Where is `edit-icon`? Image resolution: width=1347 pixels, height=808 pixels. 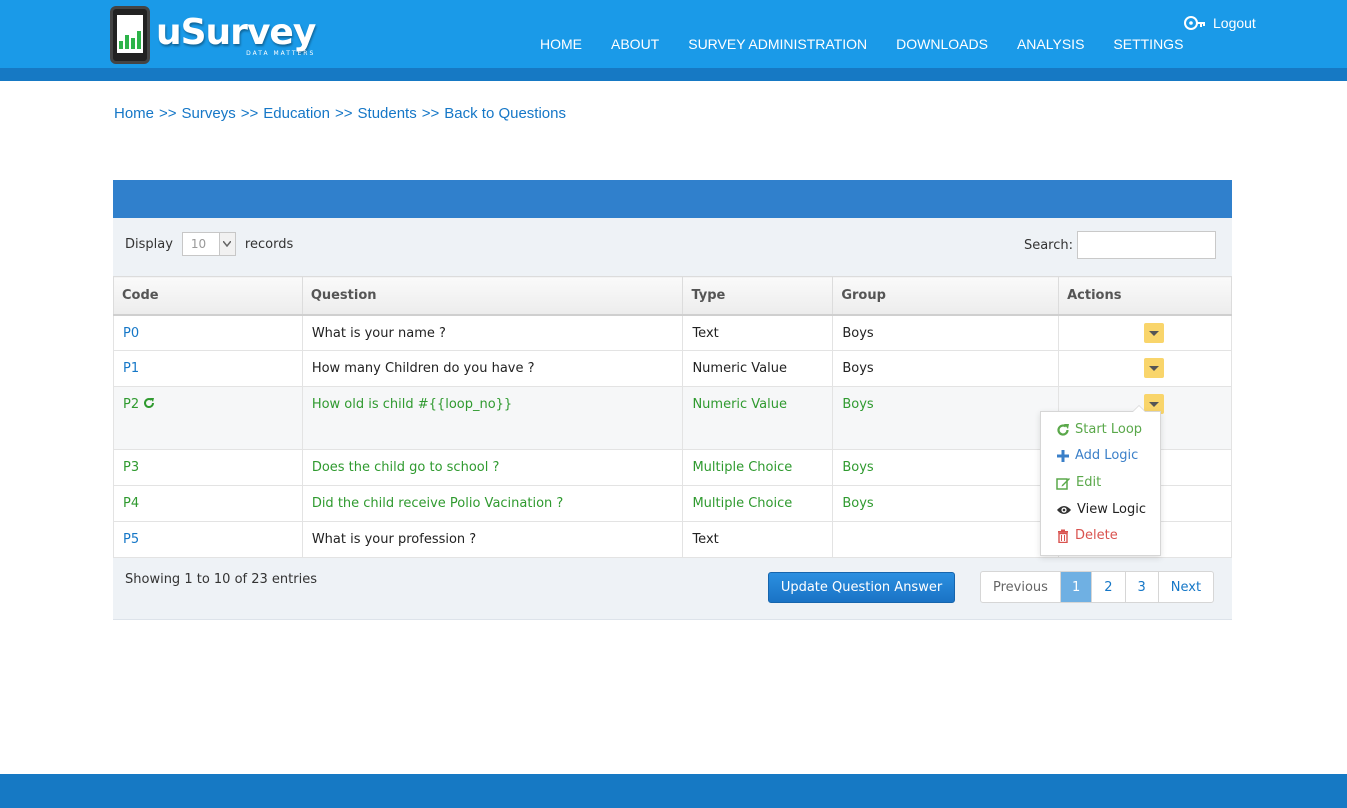 edit-icon is located at coordinates (1063, 483).